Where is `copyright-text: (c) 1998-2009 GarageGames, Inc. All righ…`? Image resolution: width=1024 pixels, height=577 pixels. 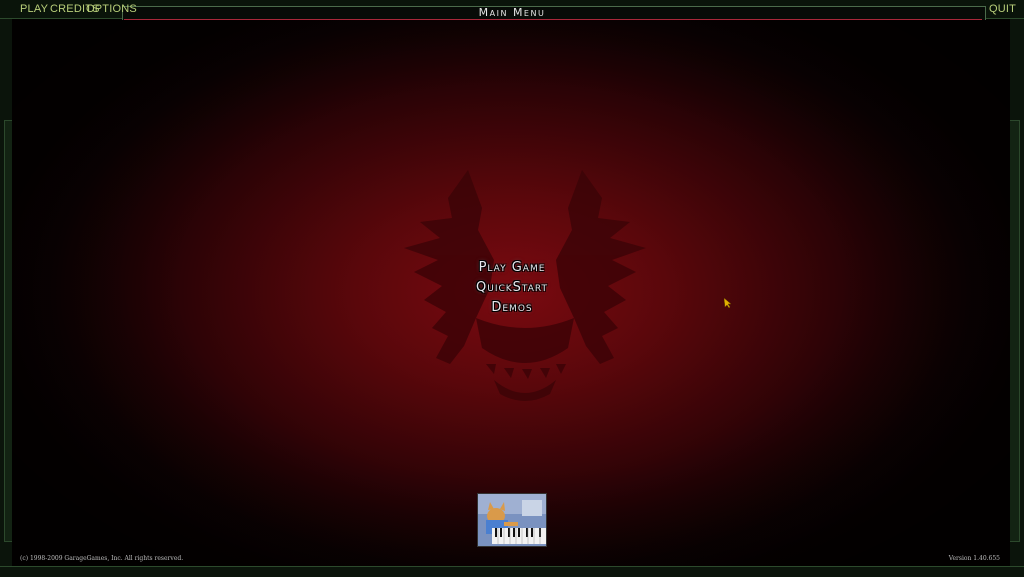 copyright-text: (c) 1998-2009 GarageGames, Inc. All righ… is located at coordinates (102, 558).